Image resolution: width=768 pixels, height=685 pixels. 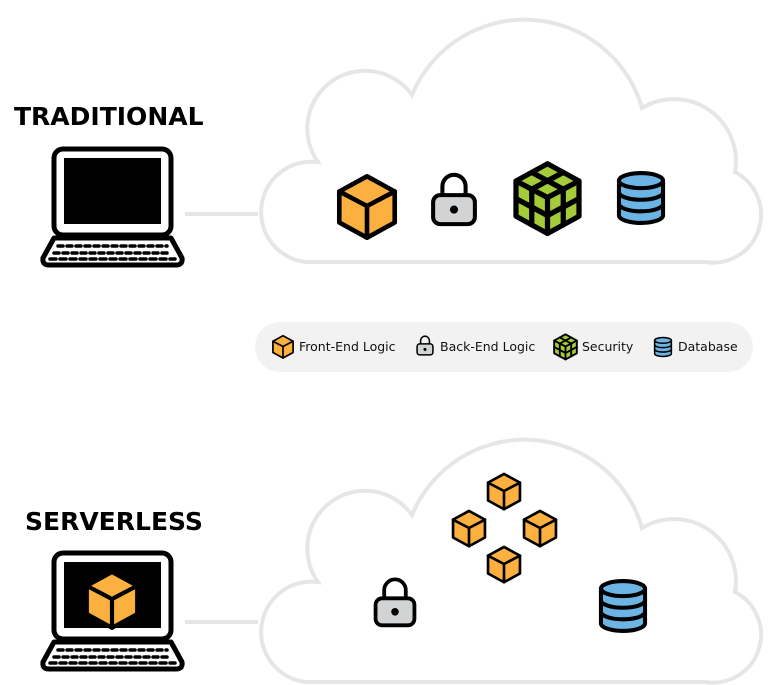 What do you see at coordinates (487, 346) in the screenshot?
I see `legend-back-end: Back-End Logic` at bounding box center [487, 346].